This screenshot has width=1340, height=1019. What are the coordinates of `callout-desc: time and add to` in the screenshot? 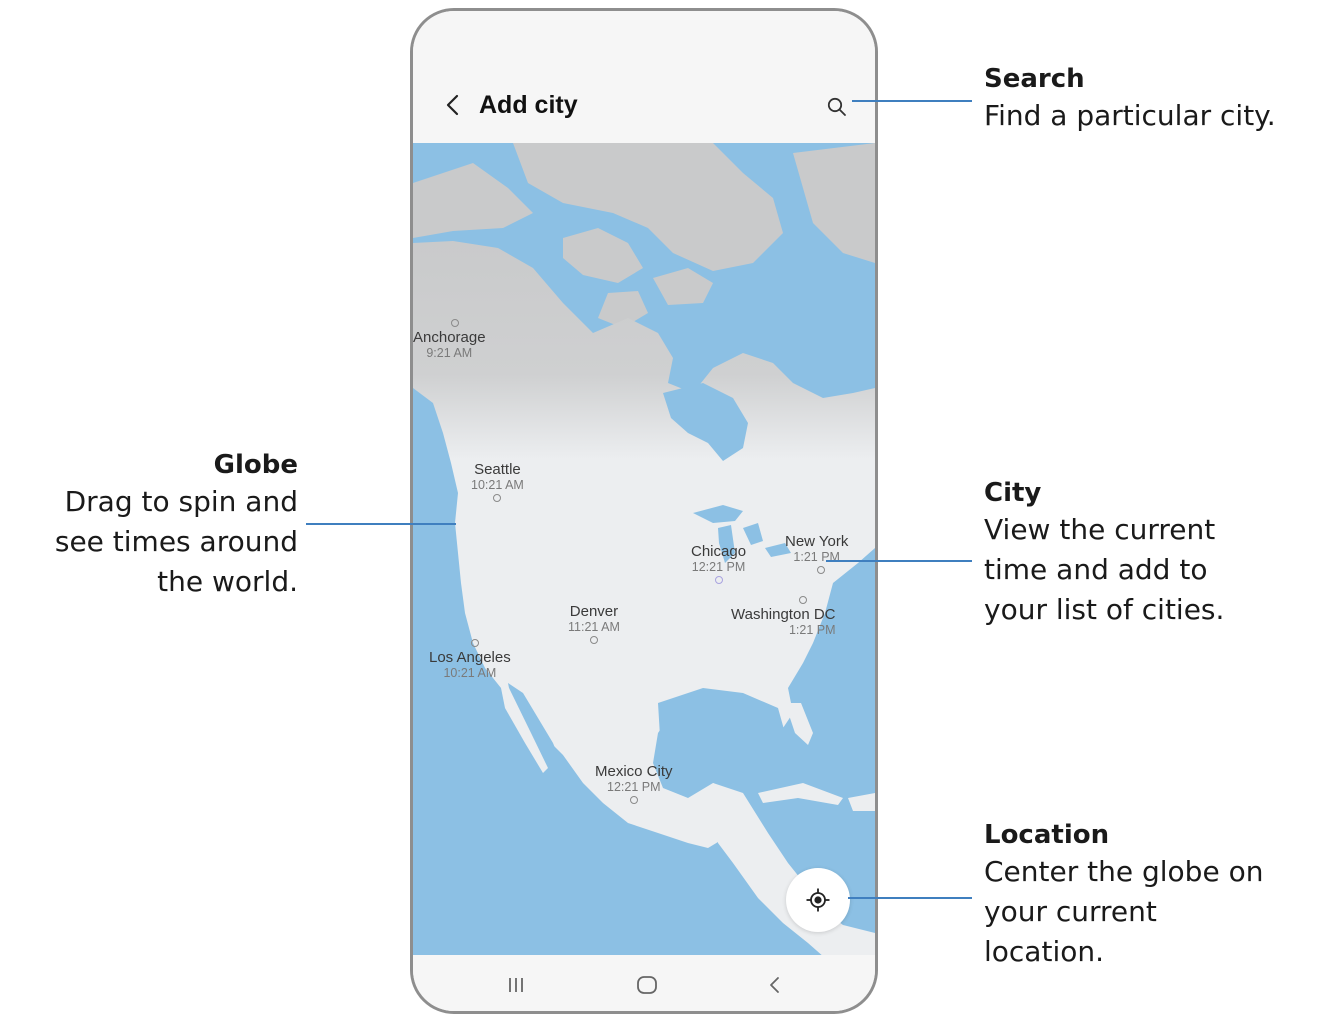 It's located at (1096, 569).